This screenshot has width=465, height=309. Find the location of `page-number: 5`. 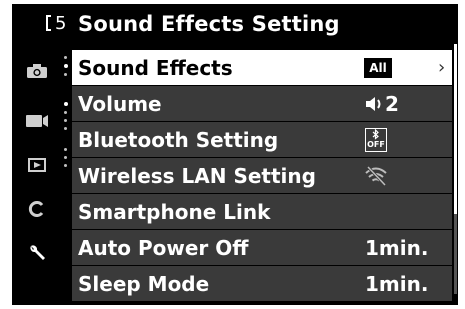

page-number: 5 is located at coordinates (61, 23).